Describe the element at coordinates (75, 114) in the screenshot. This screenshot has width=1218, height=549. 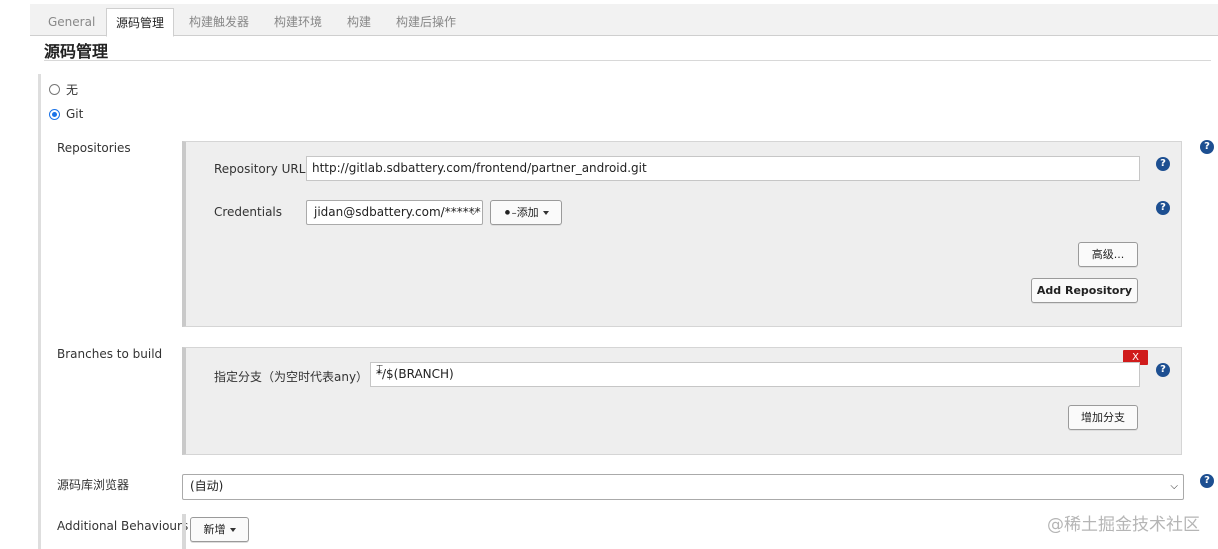
I see `scm-option-git-label: Git` at that location.